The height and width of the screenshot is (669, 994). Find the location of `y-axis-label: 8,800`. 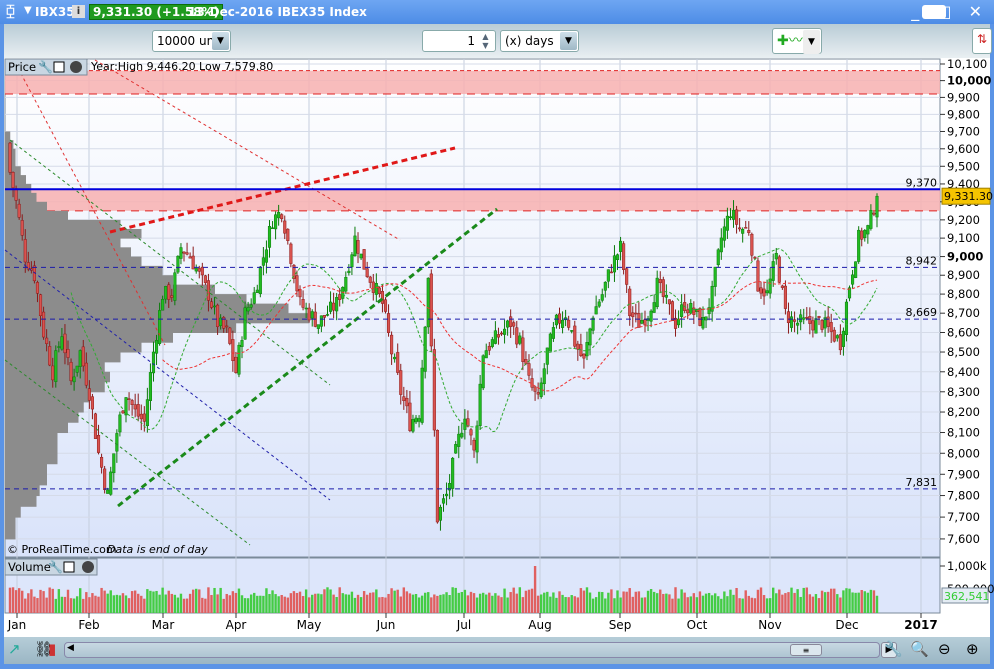

y-axis-label: 8,800 is located at coordinates (963, 294).